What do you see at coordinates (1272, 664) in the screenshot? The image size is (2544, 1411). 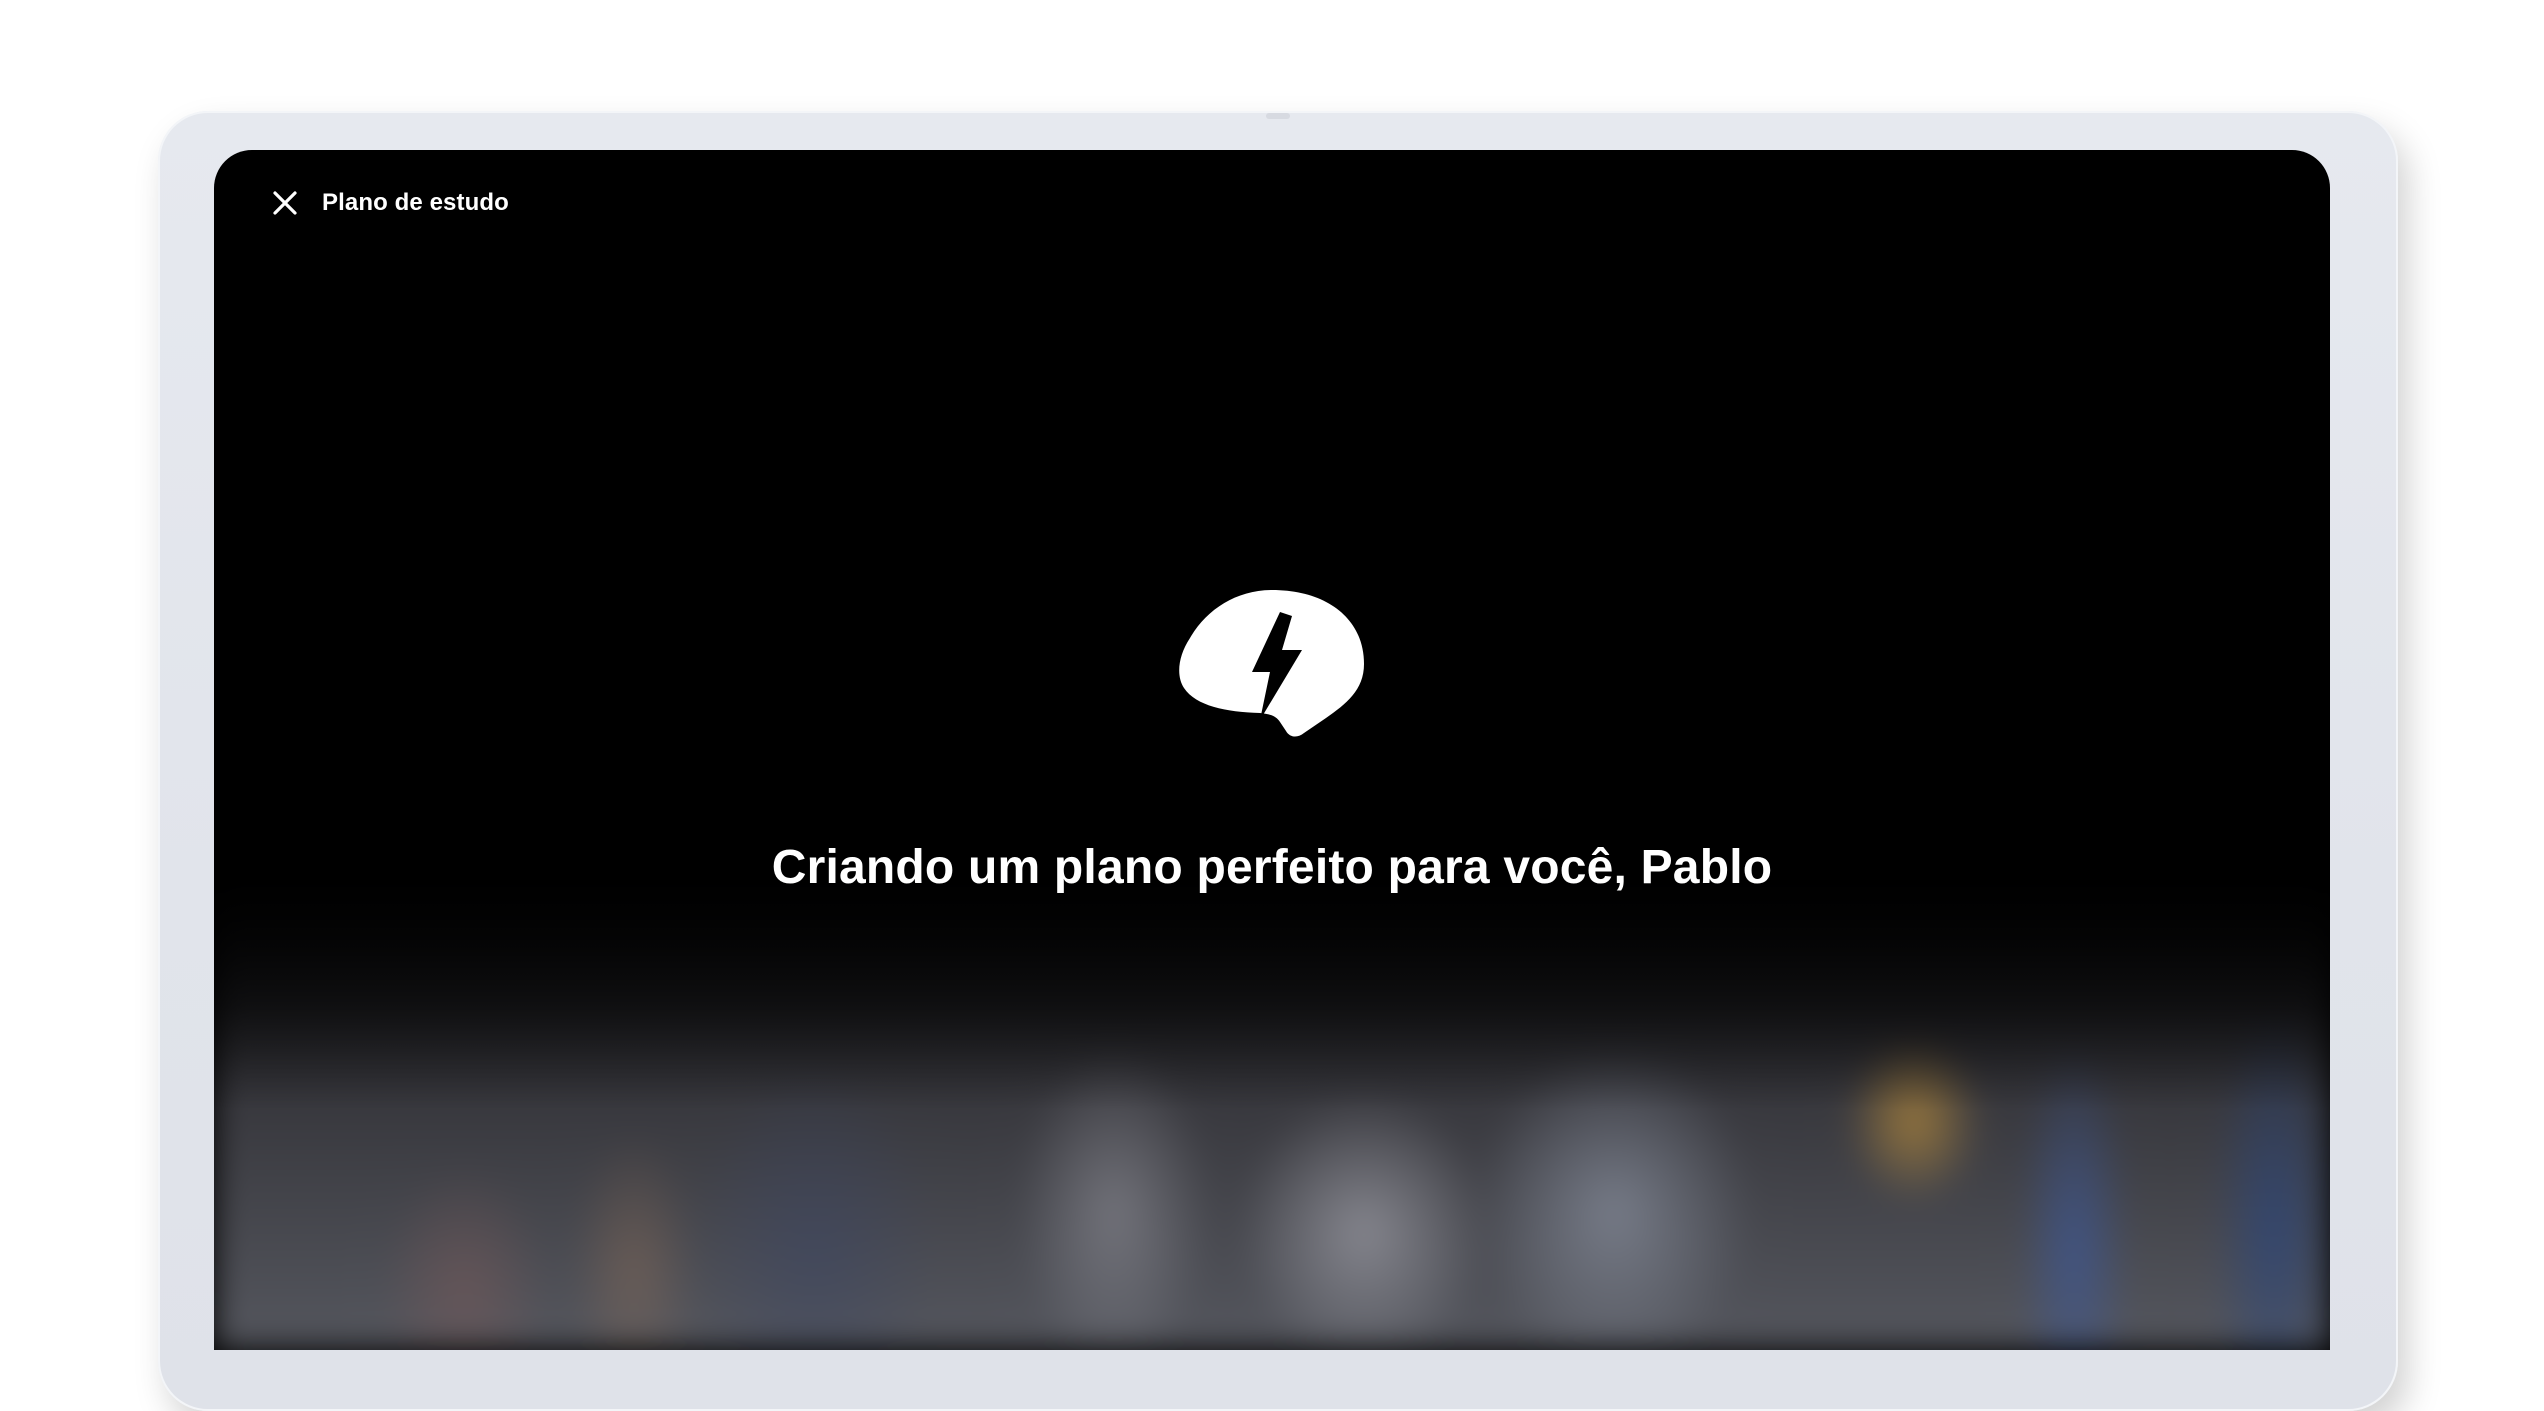 I see `lightning-speech-bubble-icon` at bounding box center [1272, 664].